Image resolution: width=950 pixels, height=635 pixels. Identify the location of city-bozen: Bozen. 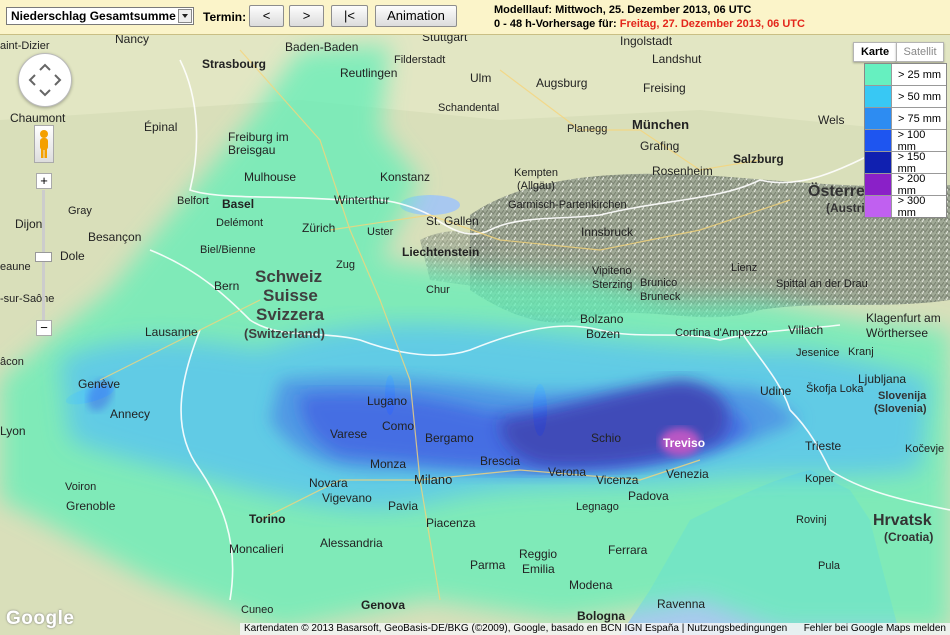
(603, 334).